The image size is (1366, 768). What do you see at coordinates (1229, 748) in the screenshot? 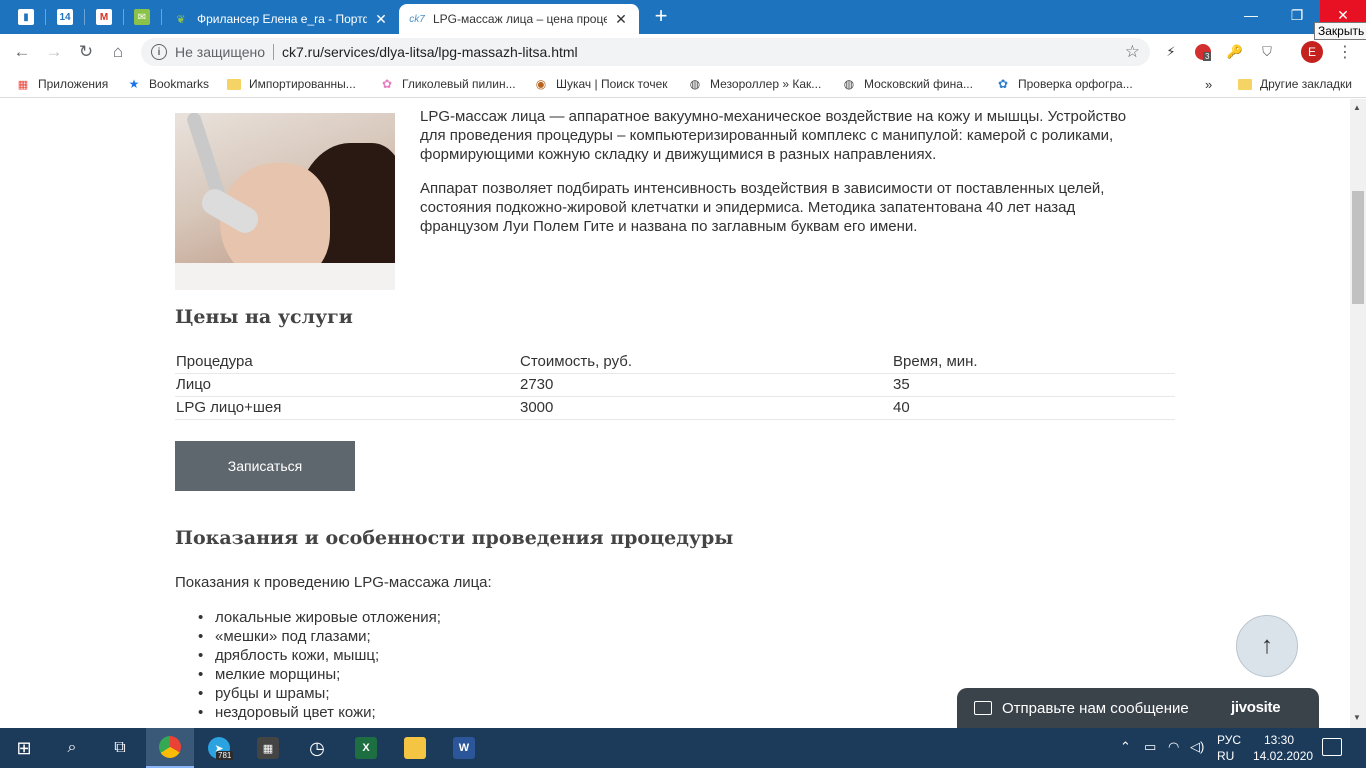
I see `language-indicator: РУС RU` at bounding box center [1229, 748].